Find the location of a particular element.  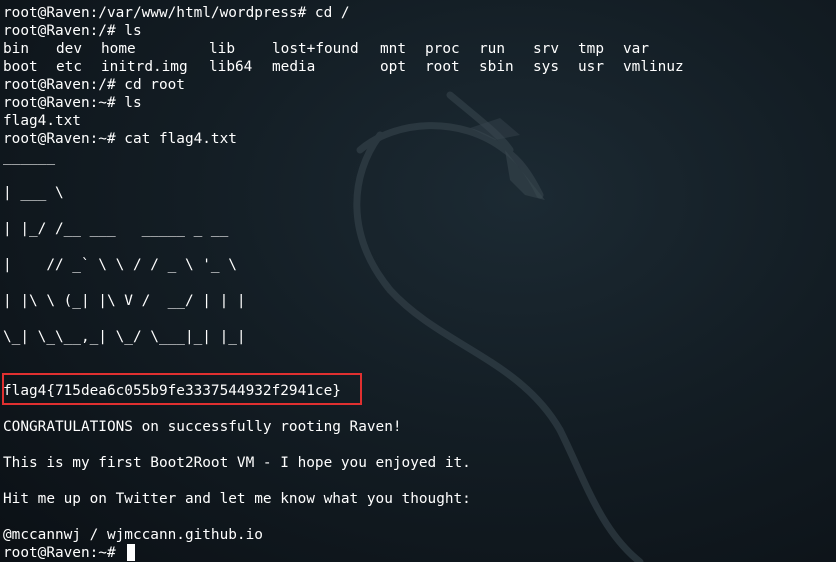

ls-entry: lib64 is located at coordinates (231, 67).